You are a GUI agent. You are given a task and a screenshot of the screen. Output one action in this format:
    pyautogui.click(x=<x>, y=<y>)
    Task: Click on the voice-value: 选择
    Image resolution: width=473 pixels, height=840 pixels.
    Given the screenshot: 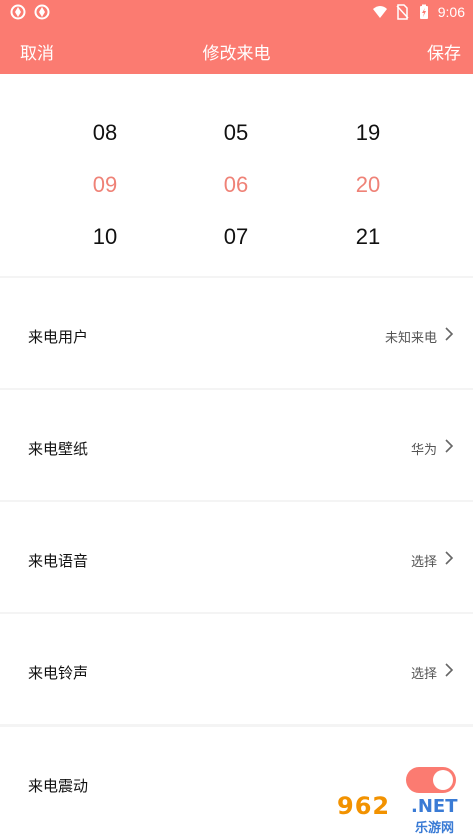 What is the action you would take?
    pyautogui.click(x=423, y=562)
    